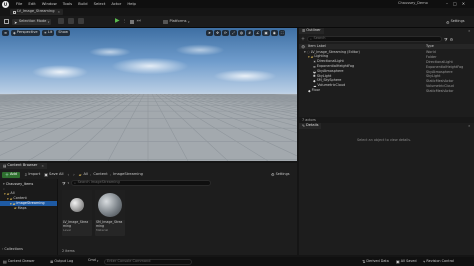 The width and height of the screenshot is (474, 266). I want to click on scale-tool-icon: ⤢, so click(233, 33).